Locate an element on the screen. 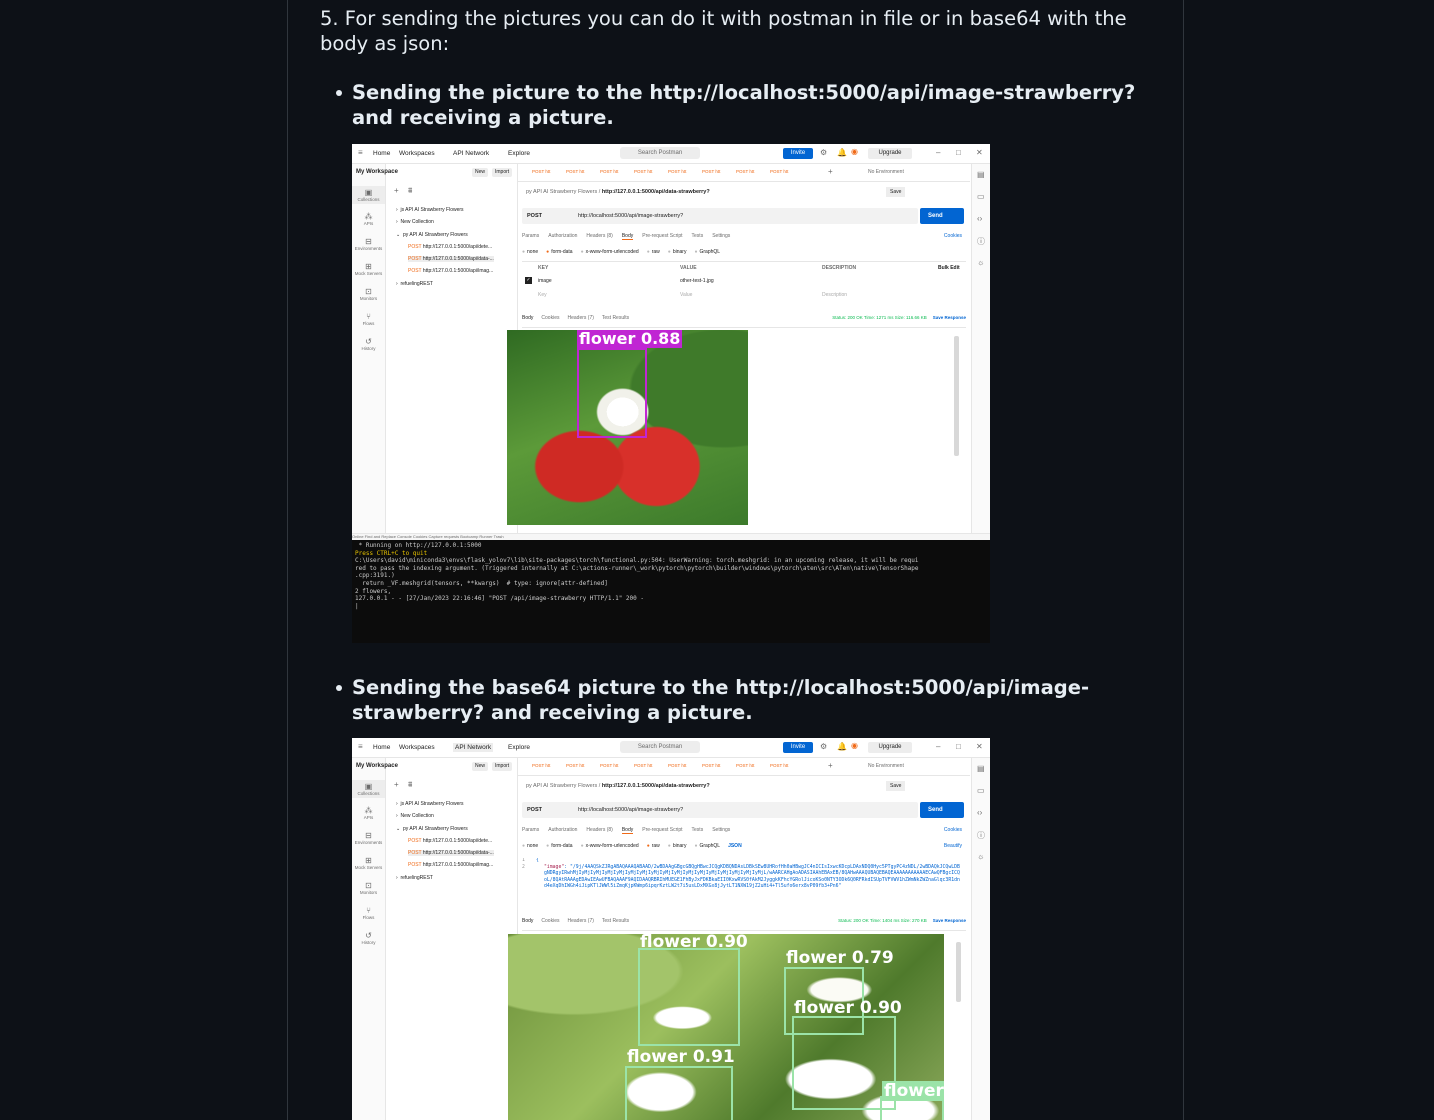 The image size is (1434, 1120). sidebar-item-flows: ⑂ Flows is located at coordinates (368, 913).